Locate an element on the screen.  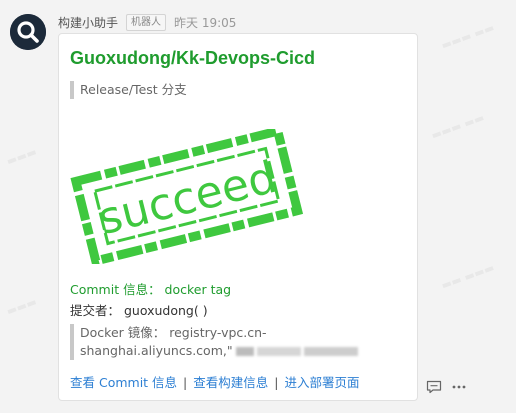
more-icon is located at coordinates (459, 387).